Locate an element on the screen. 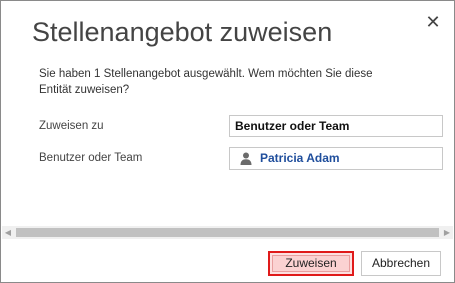 The image size is (455, 283). user-or-team-label: Benutzer oder Team is located at coordinates (91, 158).